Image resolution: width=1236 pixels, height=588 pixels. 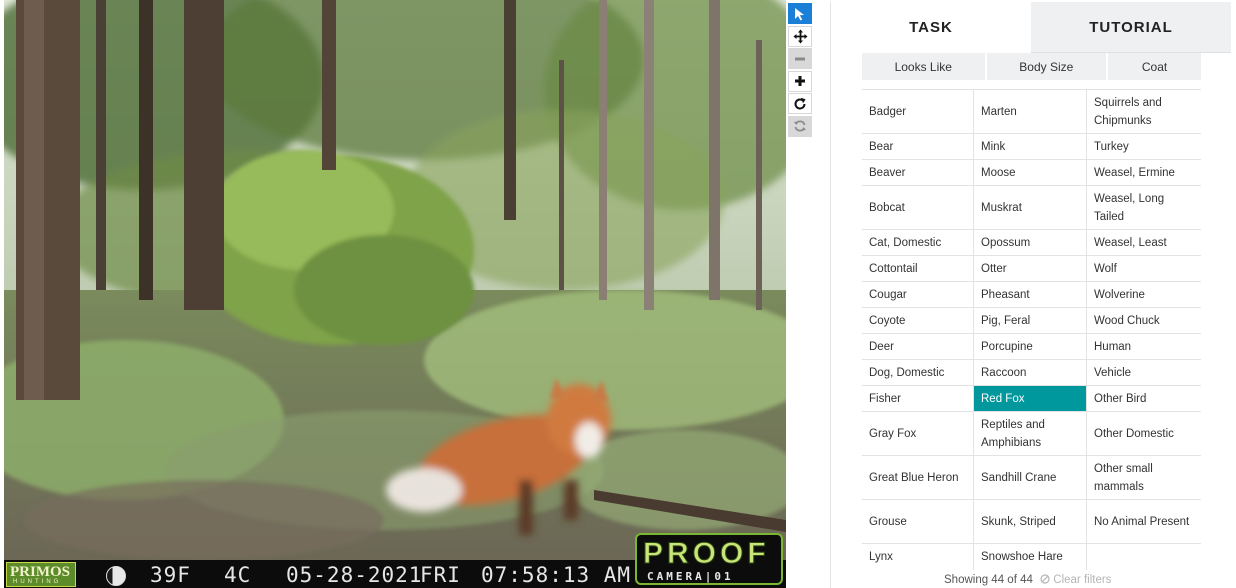 I want to click on capture-date: 05-28-2021, so click(x=354, y=575).